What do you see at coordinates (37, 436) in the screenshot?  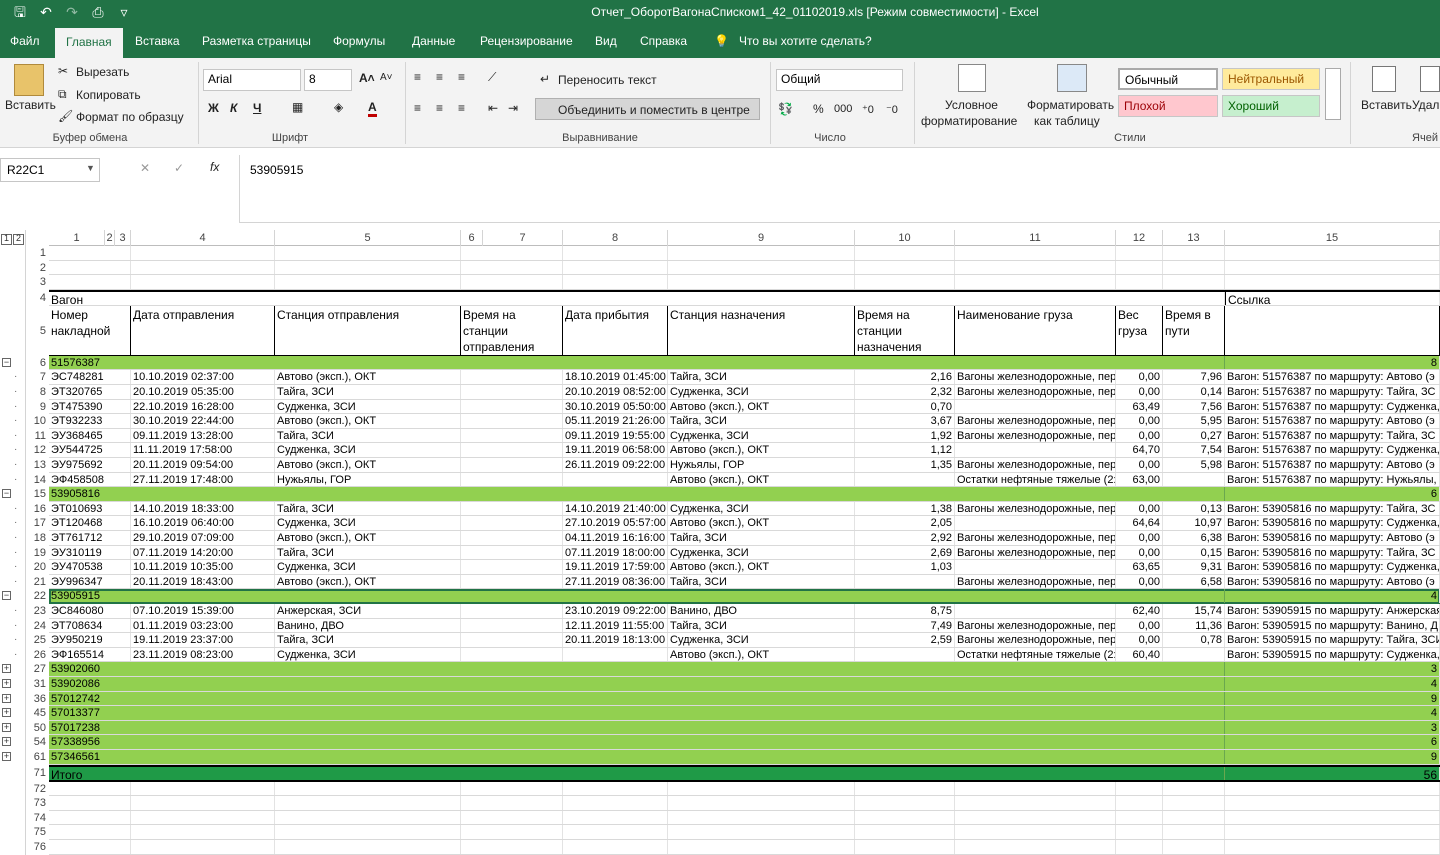 I see `row-number: 11` at bounding box center [37, 436].